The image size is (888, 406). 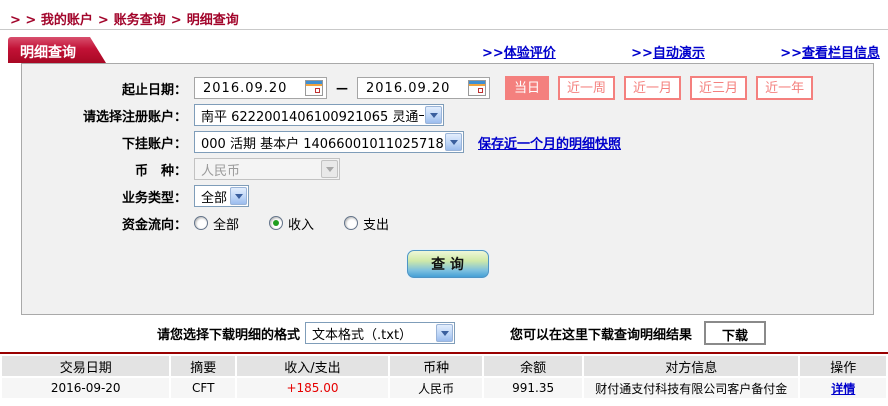 What do you see at coordinates (533, 366) in the screenshot?
I see `col-header-balance: 余额` at bounding box center [533, 366].